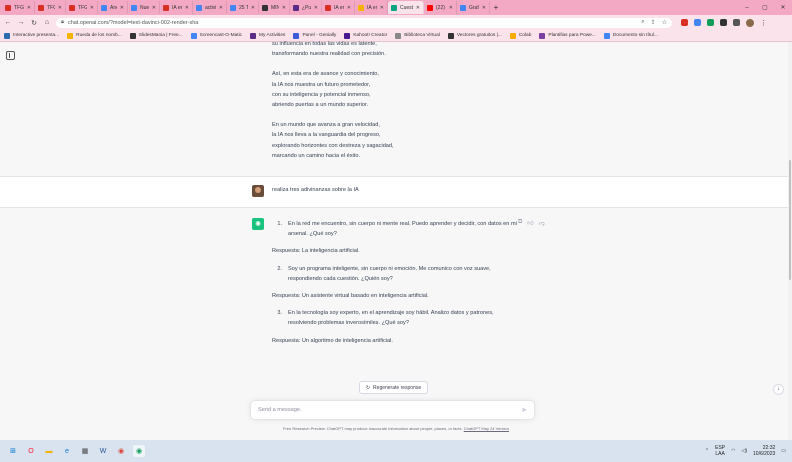  I want to click on browser-tab: Grafico✕, so click(473, 7).